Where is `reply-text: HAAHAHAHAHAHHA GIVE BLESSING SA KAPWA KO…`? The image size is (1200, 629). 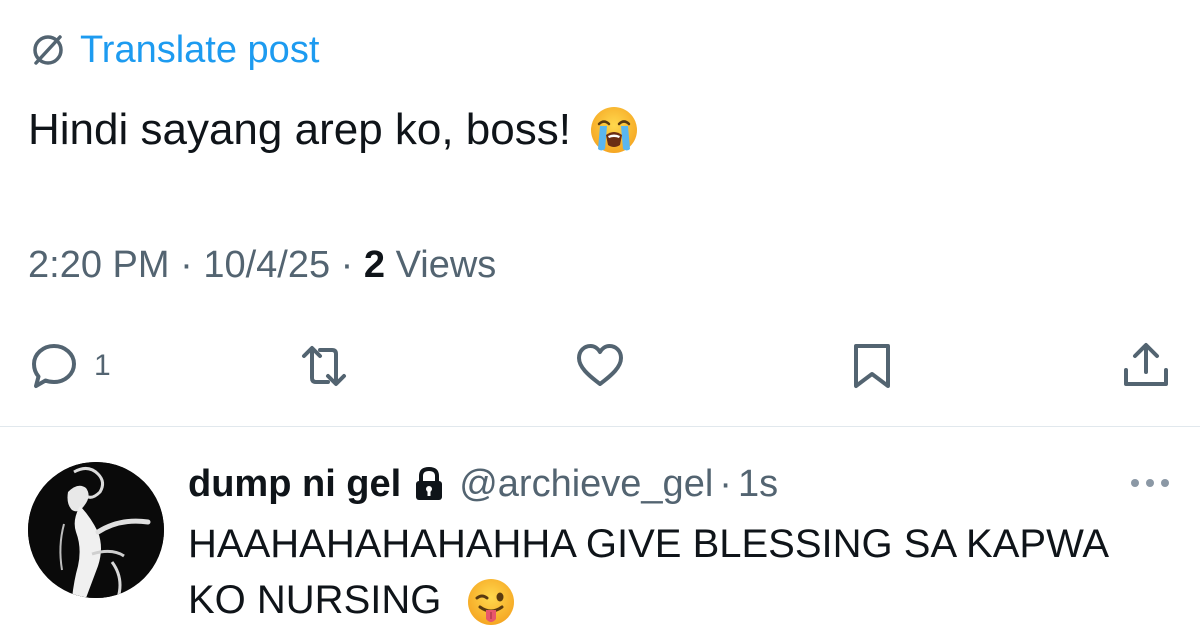
reply-text: HAAHAHAHAHAHHA GIVE BLESSING SA KAPWA KO… is located at coordinates (668, 572).